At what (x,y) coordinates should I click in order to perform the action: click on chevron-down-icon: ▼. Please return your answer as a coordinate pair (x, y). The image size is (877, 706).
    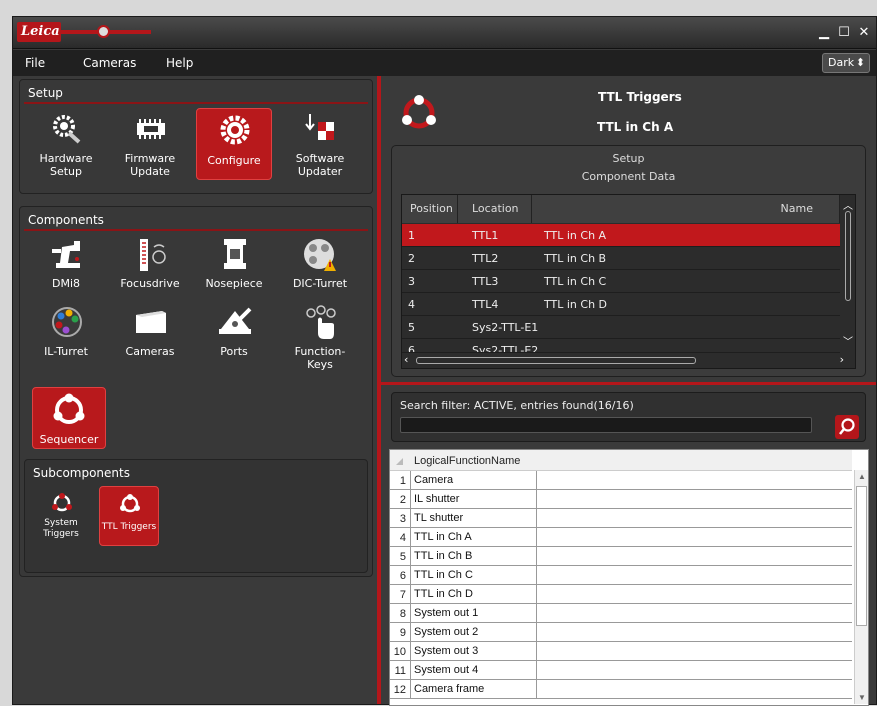
    Looking at the image, I should click on (862, 697).